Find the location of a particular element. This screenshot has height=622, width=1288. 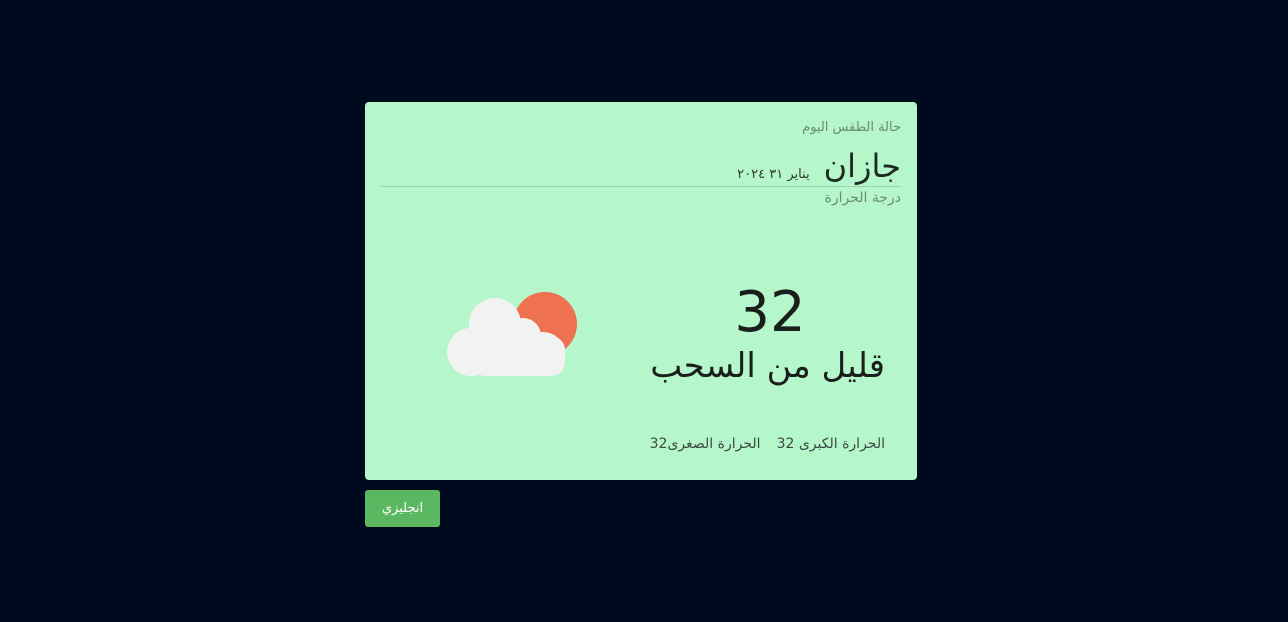

date-label: يناير ٣١ ٢٠٢٤ is located at coordinates (773, 174).